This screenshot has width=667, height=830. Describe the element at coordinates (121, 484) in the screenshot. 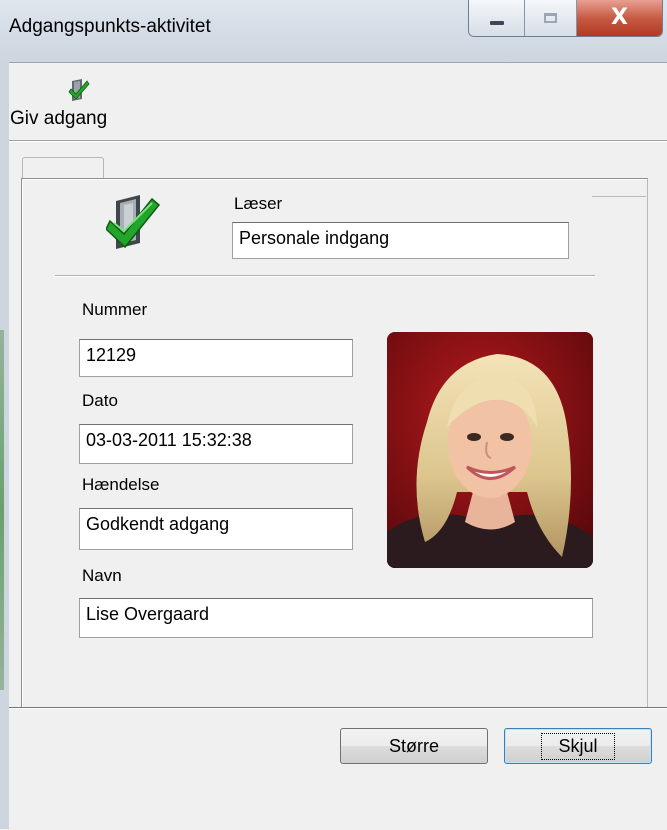

I see `event-label: Hændelse` at that location.